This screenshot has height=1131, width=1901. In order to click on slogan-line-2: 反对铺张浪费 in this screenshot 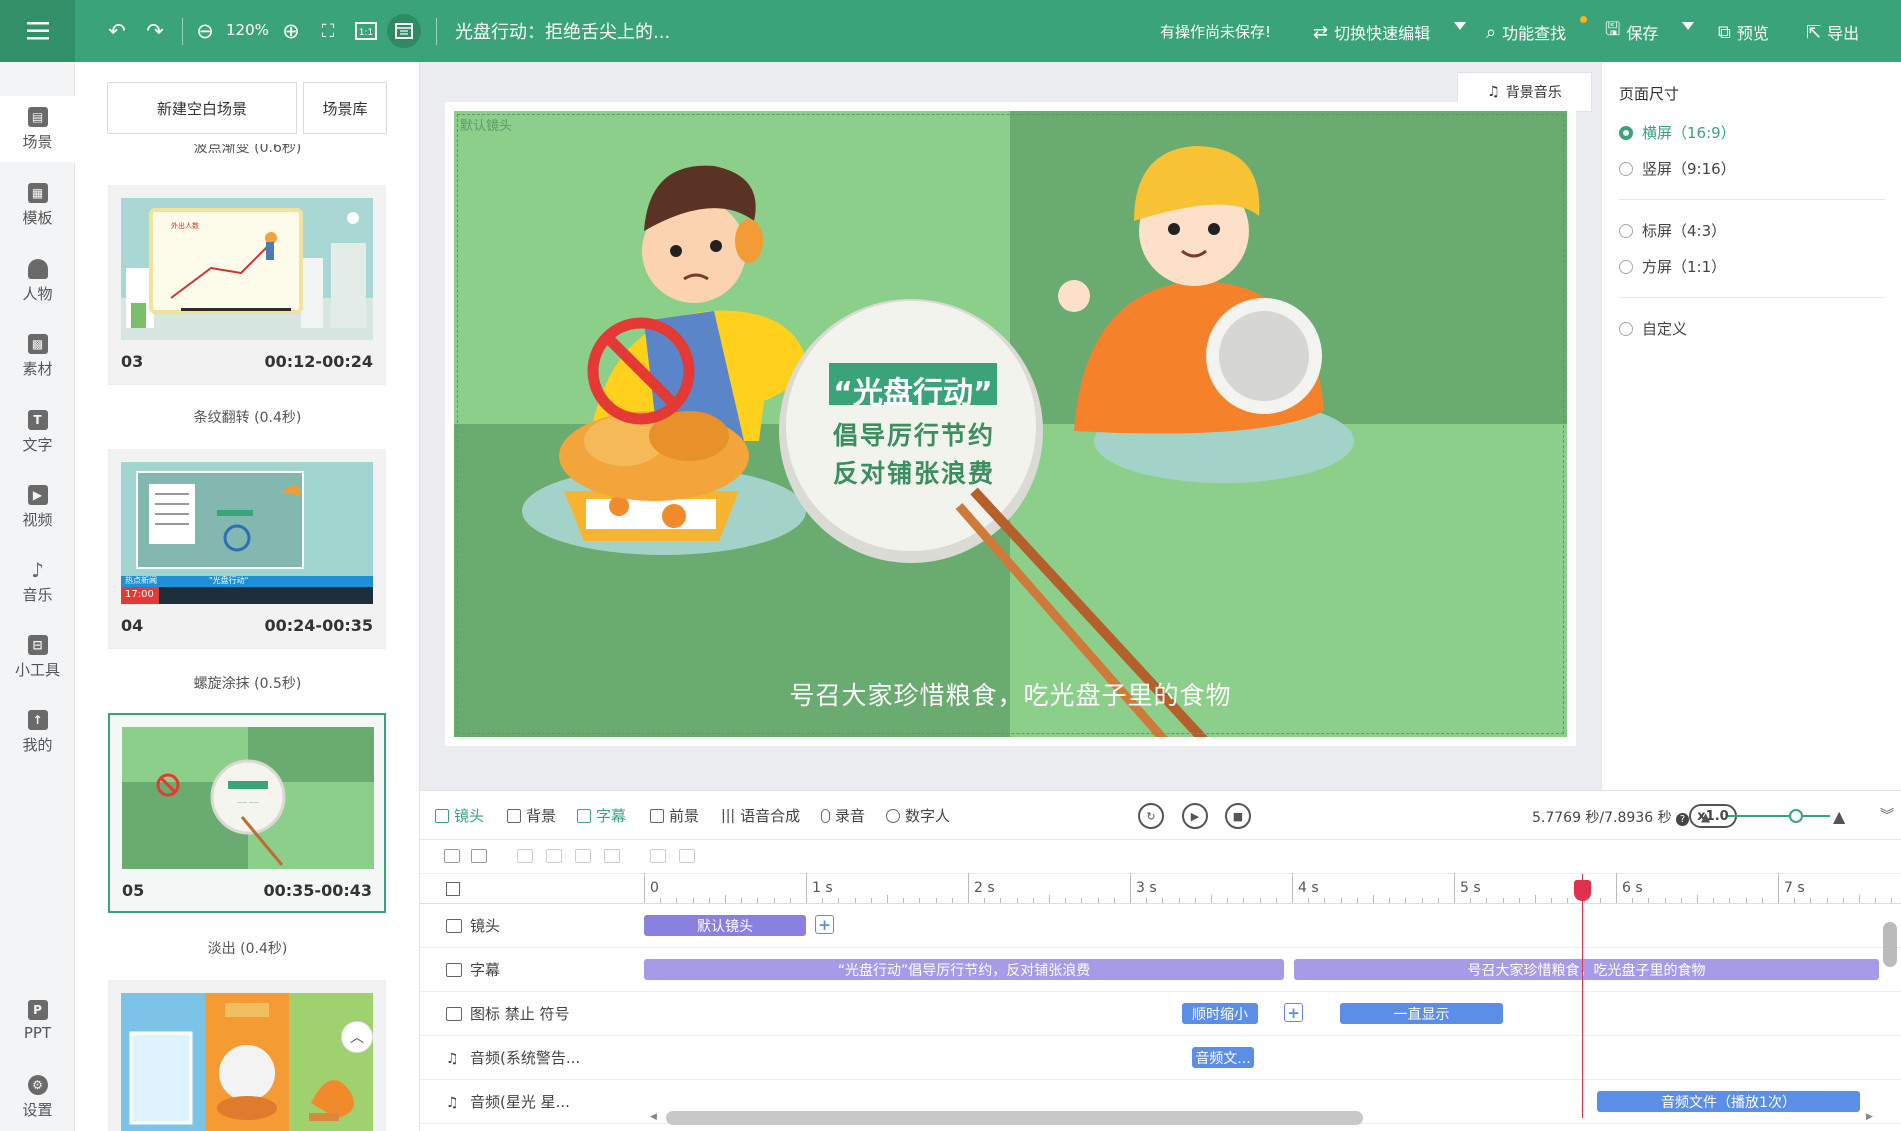, I will do `click(914, 472)`.